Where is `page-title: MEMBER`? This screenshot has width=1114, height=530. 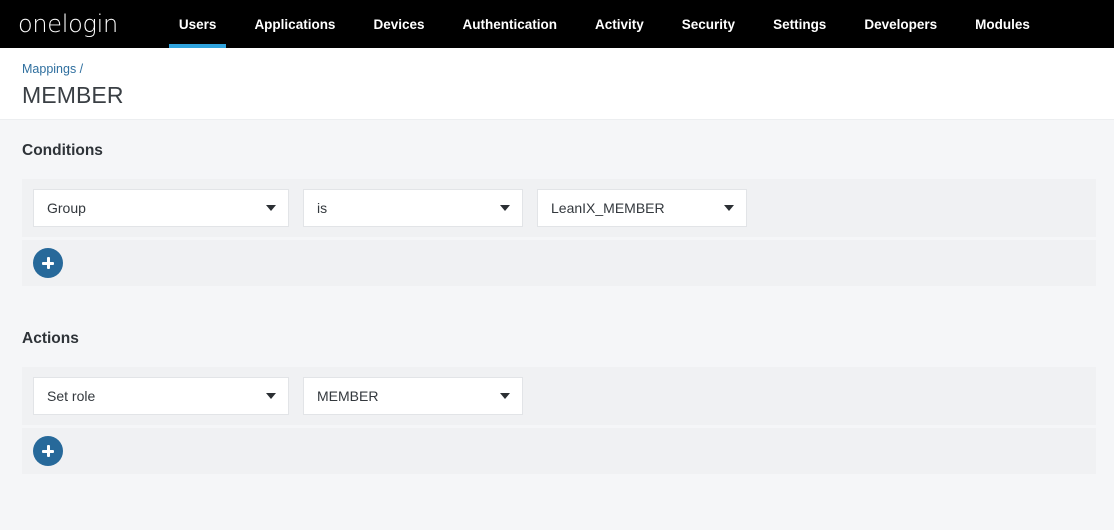 page-title: MEMBER is located at coordinates (73, 94).